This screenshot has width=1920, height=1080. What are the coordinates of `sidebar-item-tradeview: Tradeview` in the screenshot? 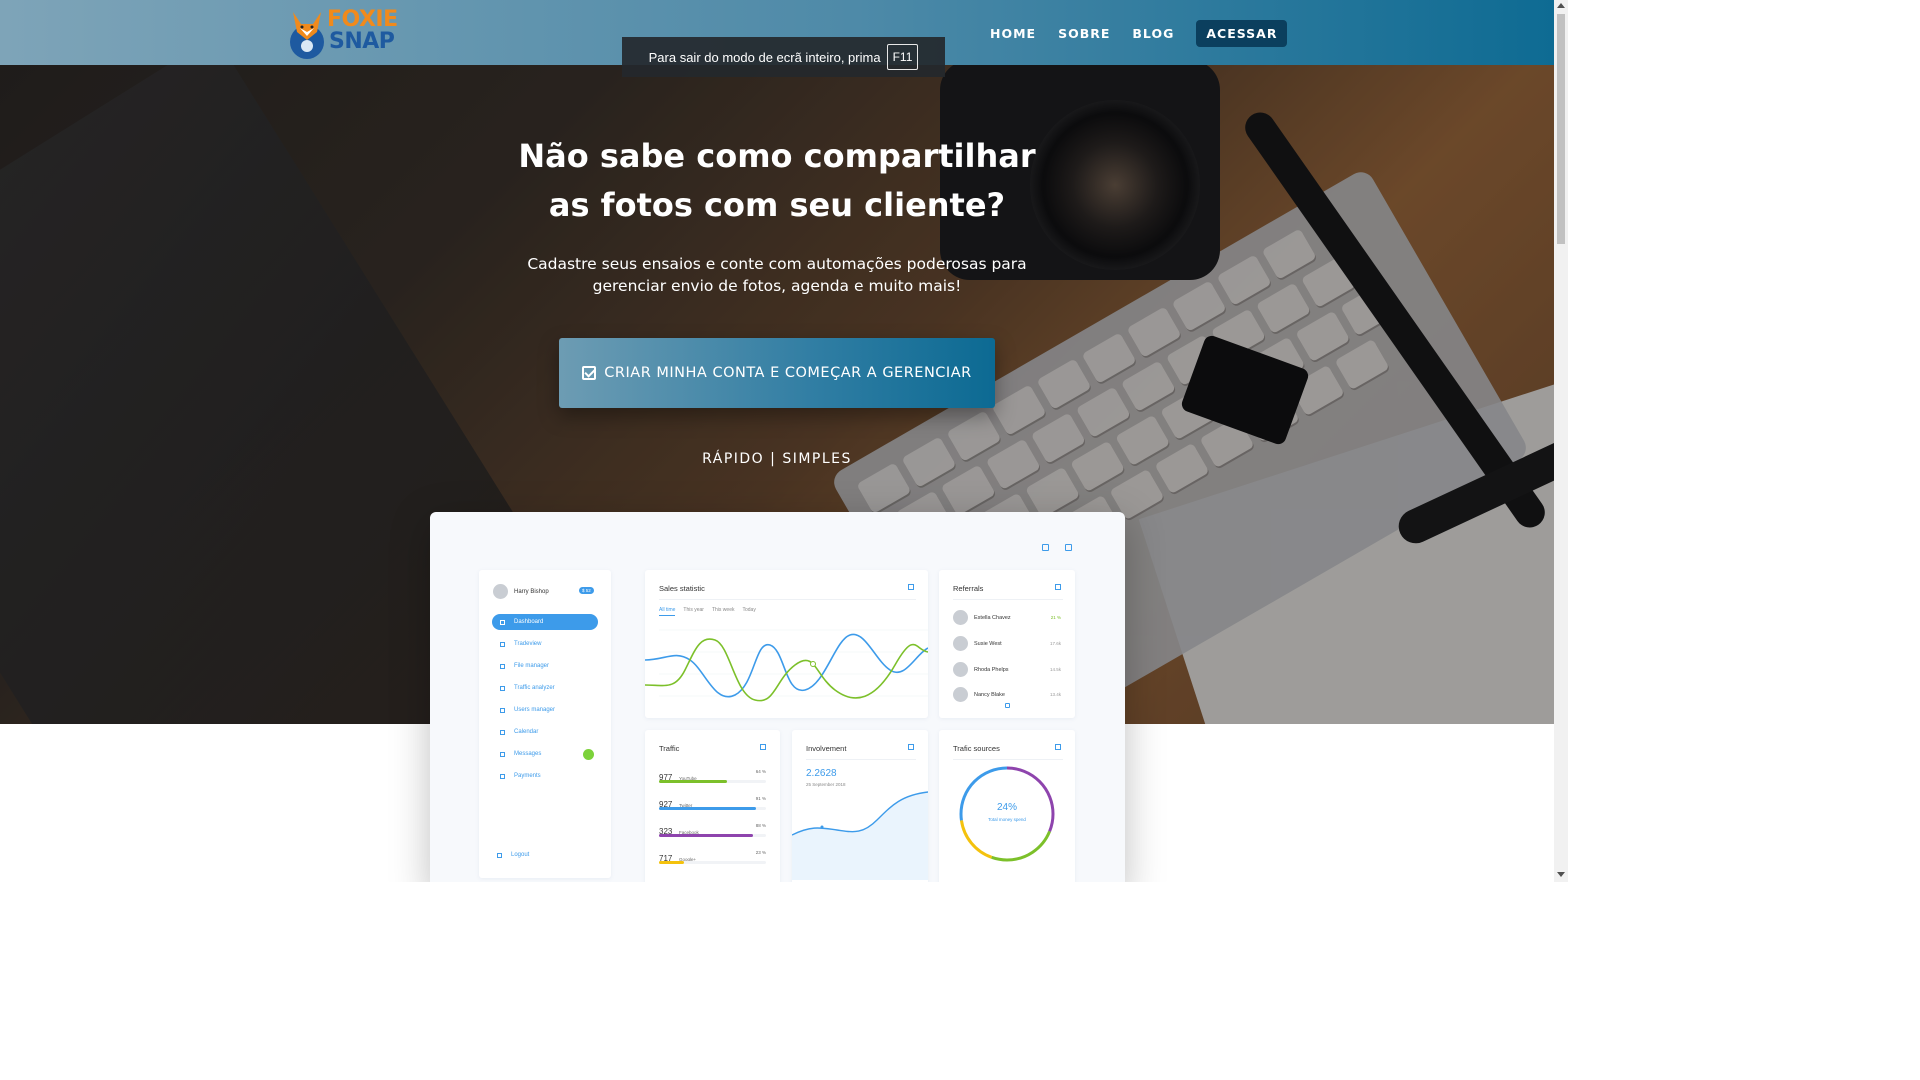 It's located at (545, 644).